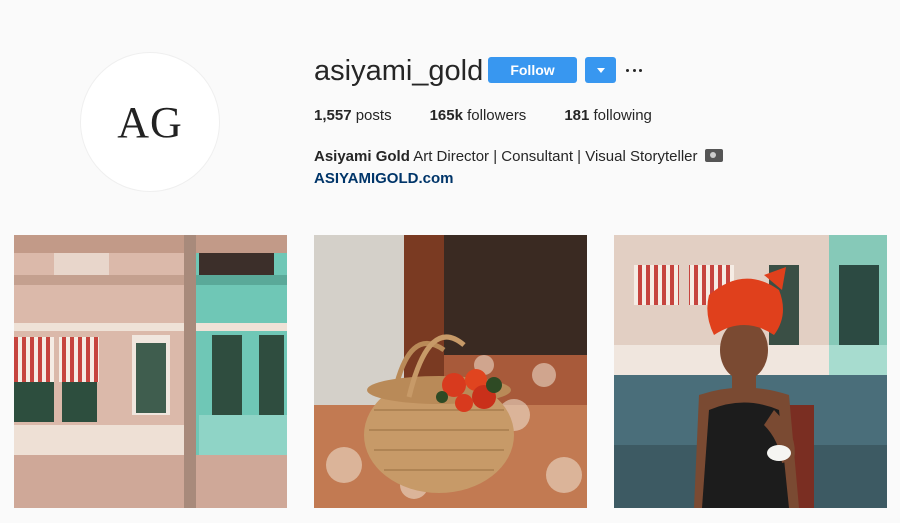 The image size is (900, 523). I want to click on more-dots-icon, so click(627, 70).